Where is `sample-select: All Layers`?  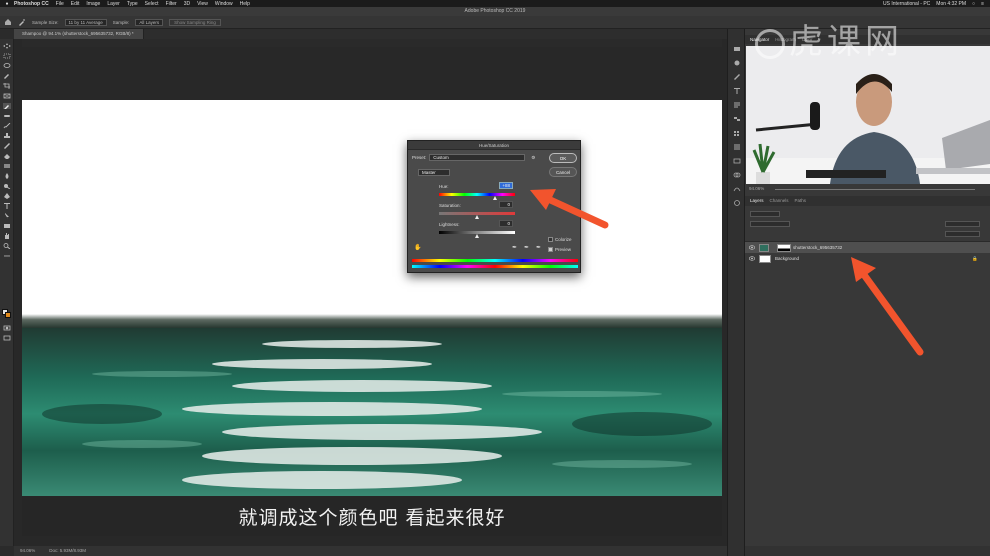 sample-select: All Layers is located at coordinates (149, 22).